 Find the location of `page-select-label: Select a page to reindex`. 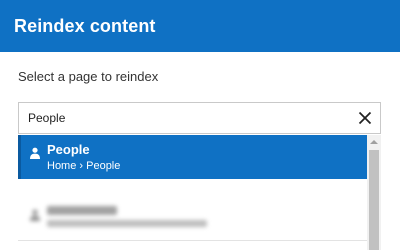

page-select-label: Select a page to reindex is located at coordinates (88, 76).